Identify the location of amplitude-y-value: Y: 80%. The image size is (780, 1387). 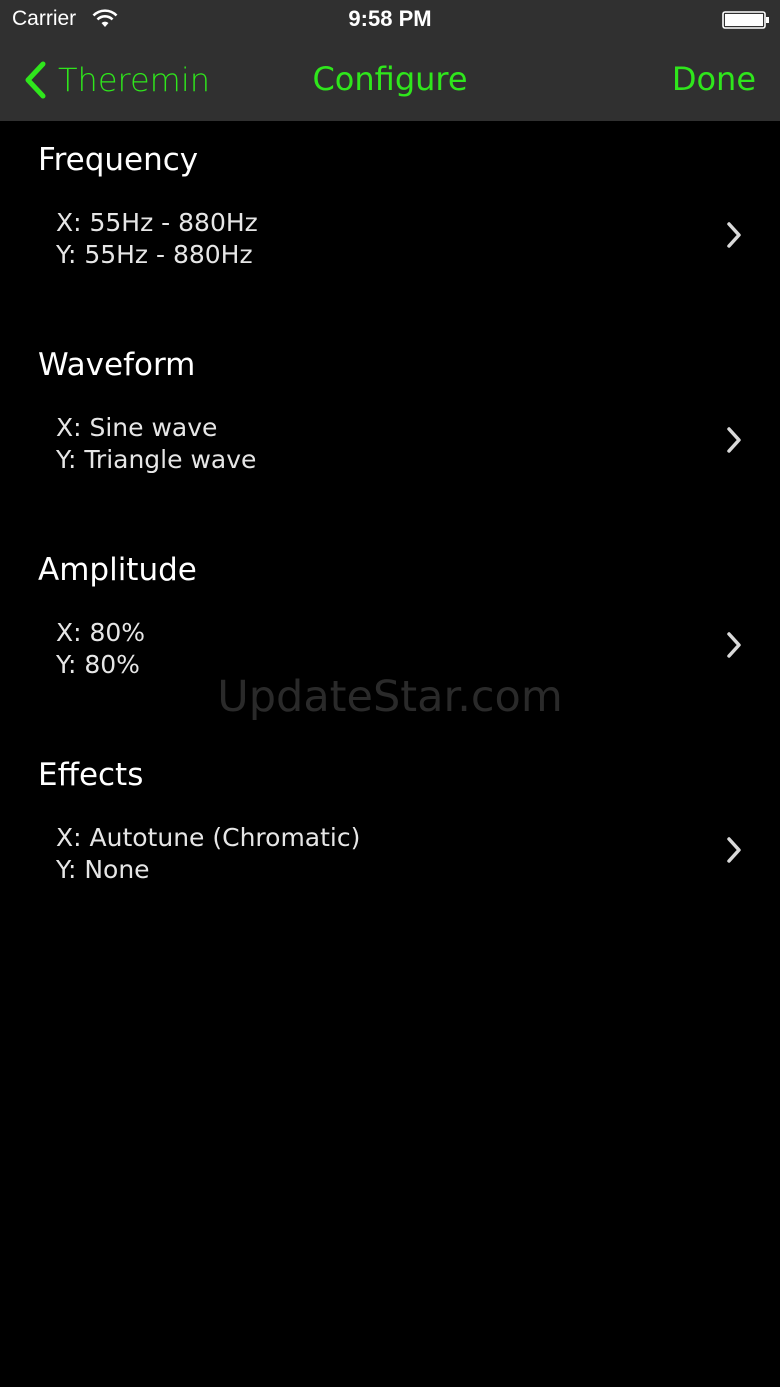
(98, 664).